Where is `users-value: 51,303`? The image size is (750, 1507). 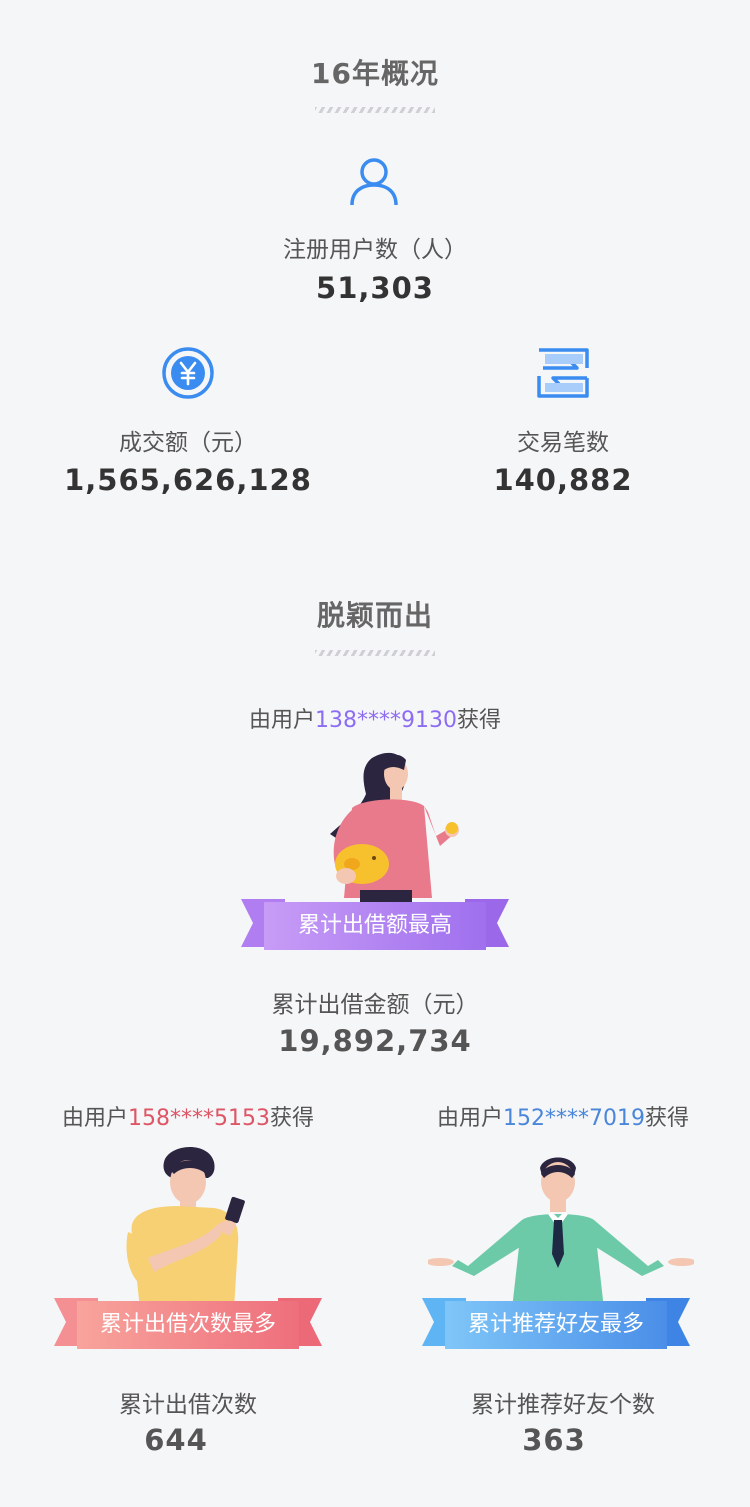 users-value: 51,303 is located at coordinates (375, 288).